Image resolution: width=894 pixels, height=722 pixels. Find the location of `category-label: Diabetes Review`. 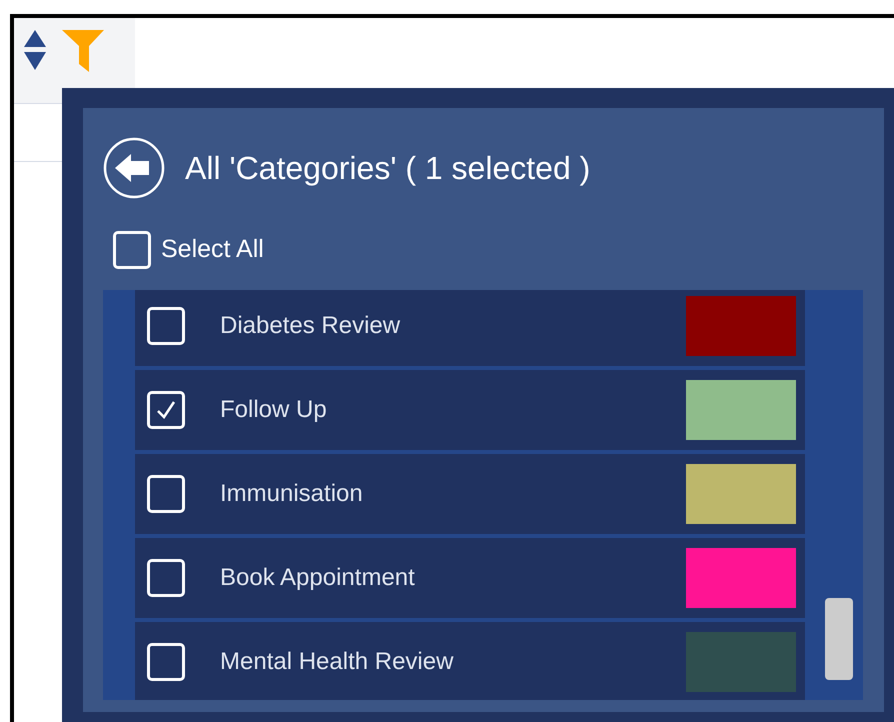

category-label: Diabetes Review is located at coordinates (311, 326).